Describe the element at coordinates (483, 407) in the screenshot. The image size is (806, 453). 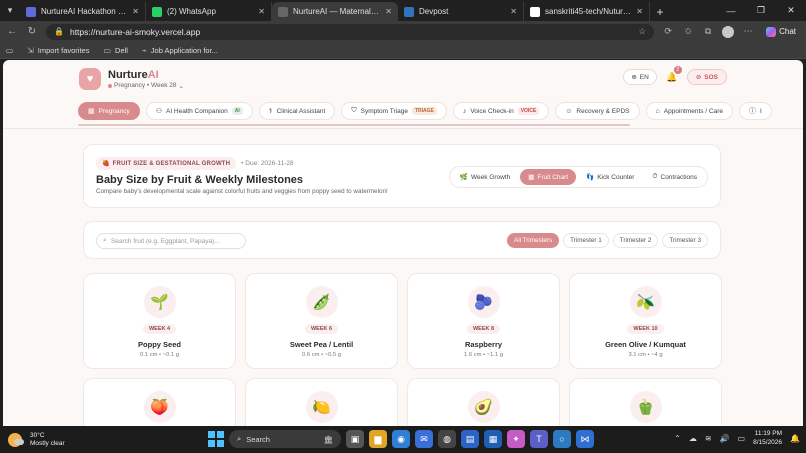
I see `fruit-emoji-icon: 🥑` at that location.